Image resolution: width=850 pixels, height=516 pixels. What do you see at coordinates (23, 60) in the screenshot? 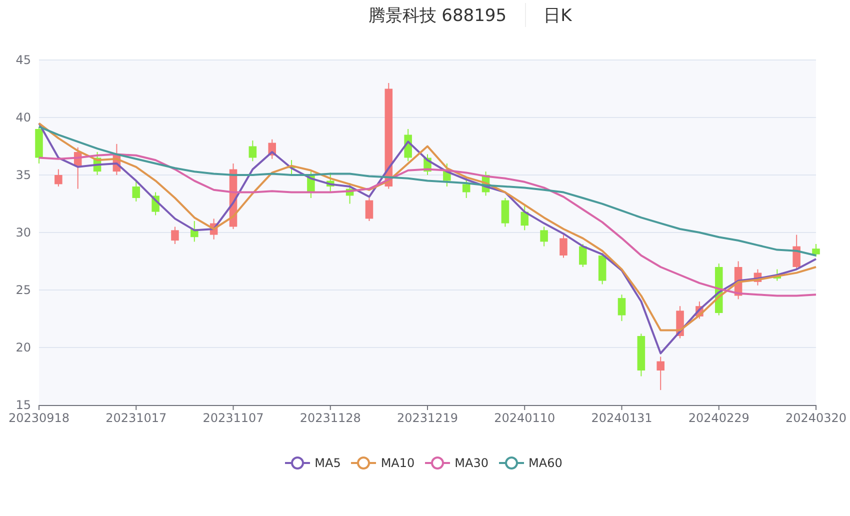
I see `axis-label: 45` at bounding box center [23, 60].